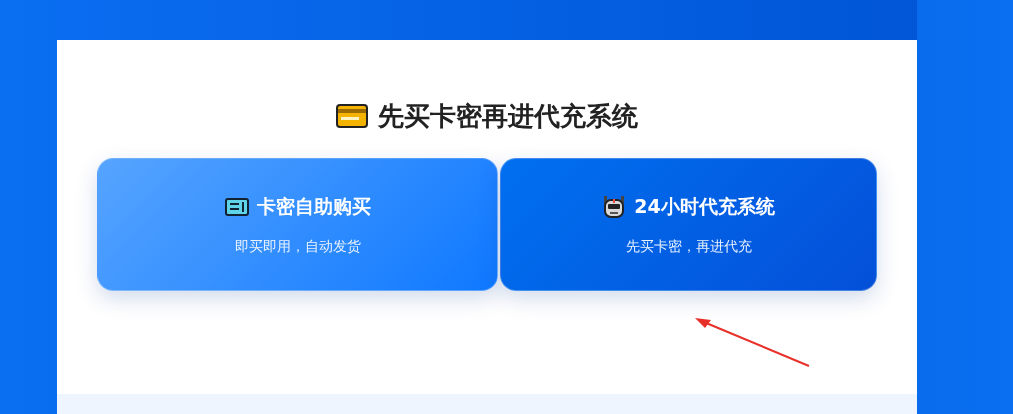 This screenshot has width=1013, height=414. Describe the element at coordinates (614, 206) in the screenshot. I see `robot-head-icon` at that location.